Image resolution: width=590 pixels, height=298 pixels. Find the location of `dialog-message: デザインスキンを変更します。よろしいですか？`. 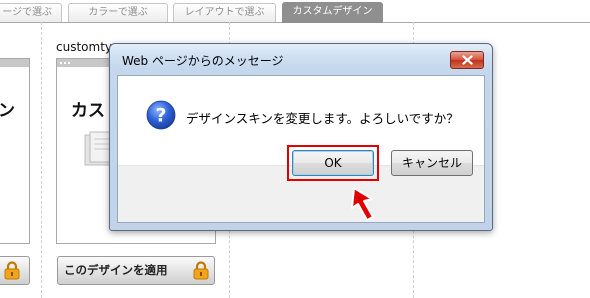

dialog-message: デザインスキンを変更します。よろしいですか？ is located at coordinates (322, 118).